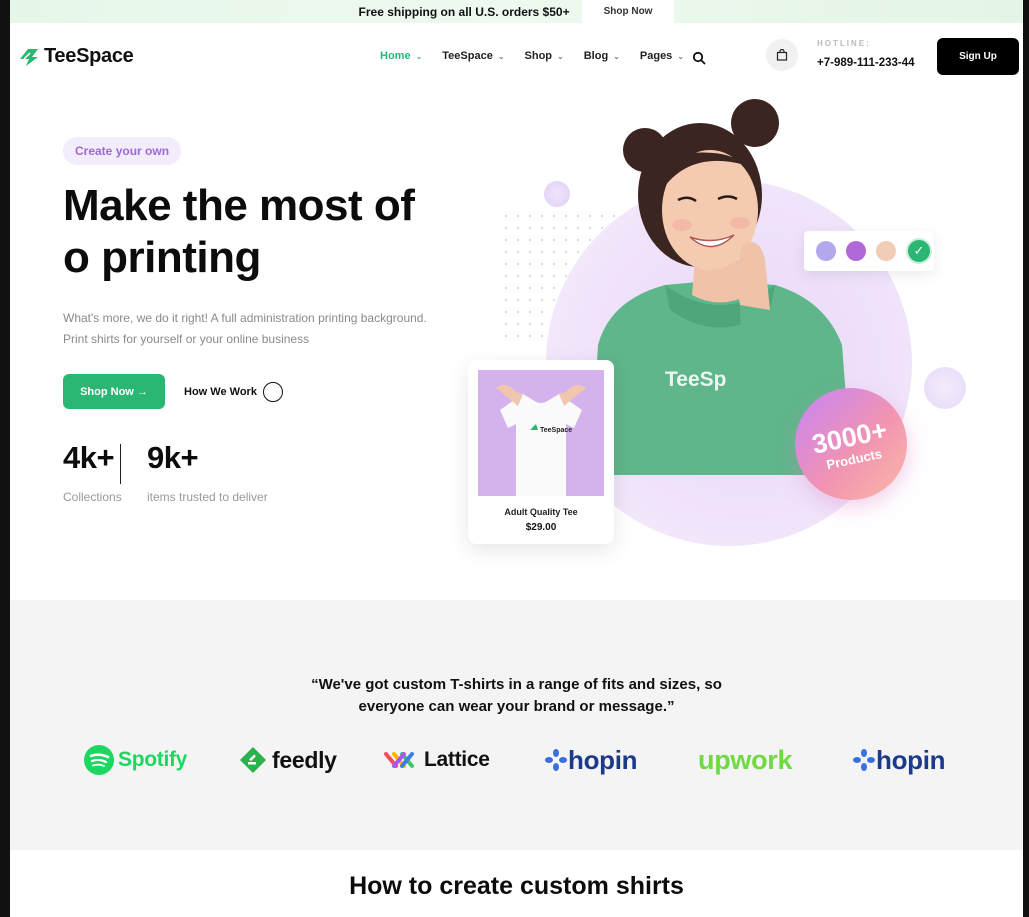 The height and width of the screenshot is (917, 1029). I want to click on product-image: TeeSpace, so click(541, 433).